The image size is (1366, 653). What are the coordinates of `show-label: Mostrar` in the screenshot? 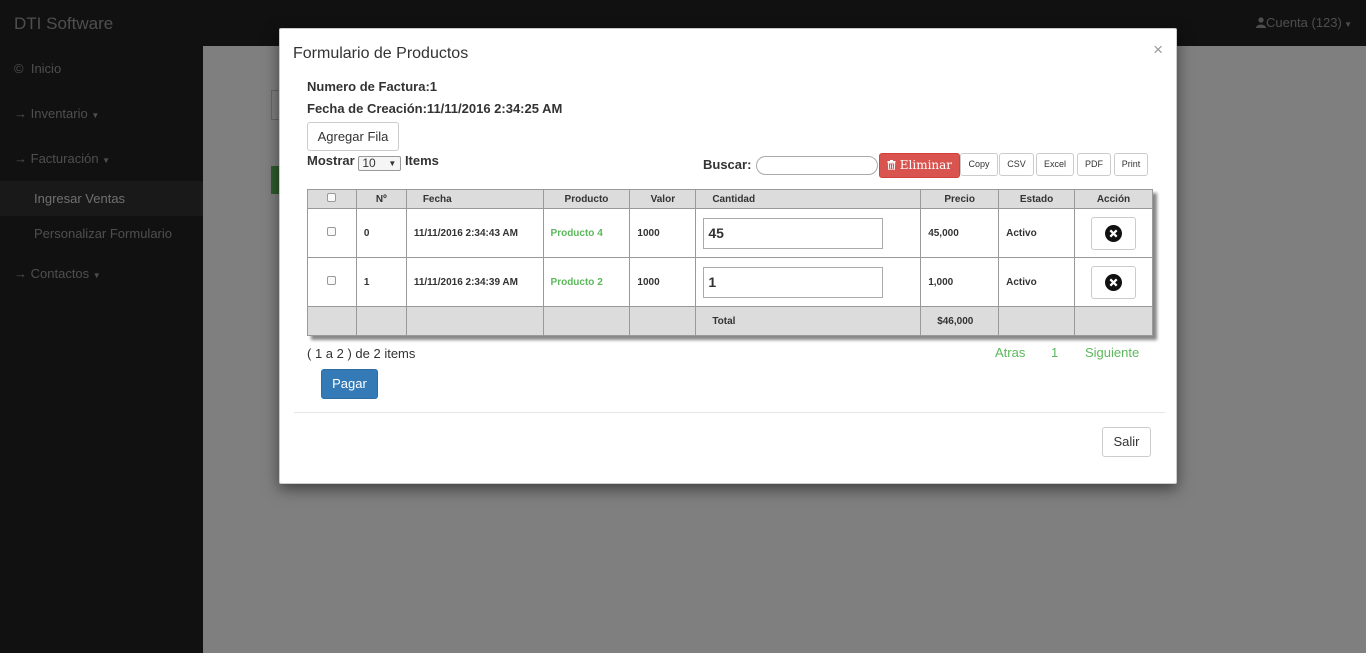 It's located at (331, 160).